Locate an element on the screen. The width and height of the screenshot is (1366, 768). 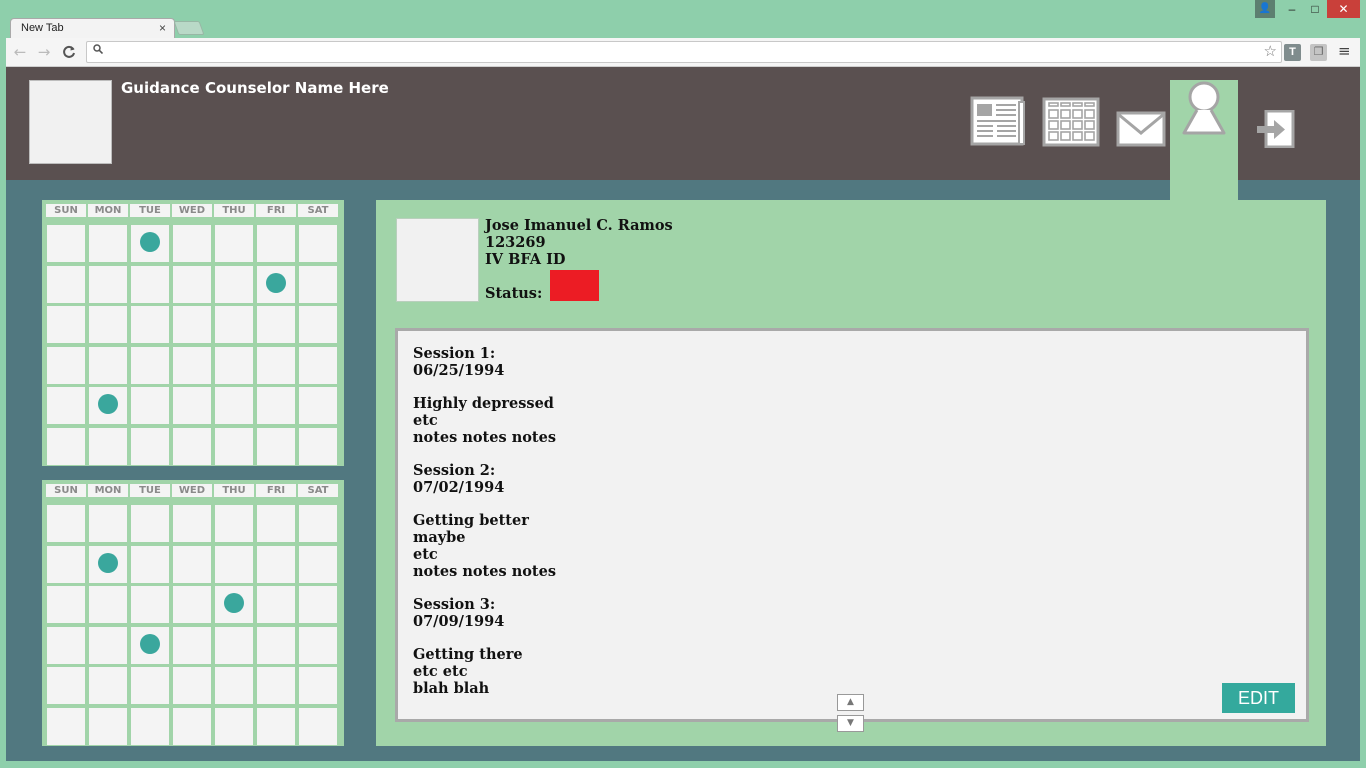
extension-icon: ❐ is located at coordinates (1318, 52).